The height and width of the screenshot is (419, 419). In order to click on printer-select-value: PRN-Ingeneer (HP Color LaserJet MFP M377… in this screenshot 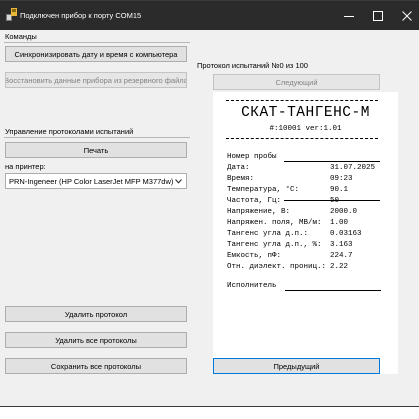, I will do `click(91, 181)`.